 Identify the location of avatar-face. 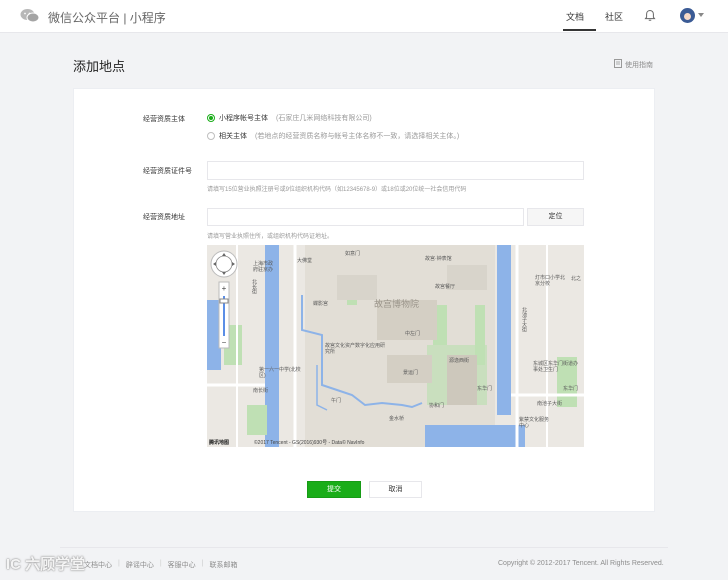
(687, 16).